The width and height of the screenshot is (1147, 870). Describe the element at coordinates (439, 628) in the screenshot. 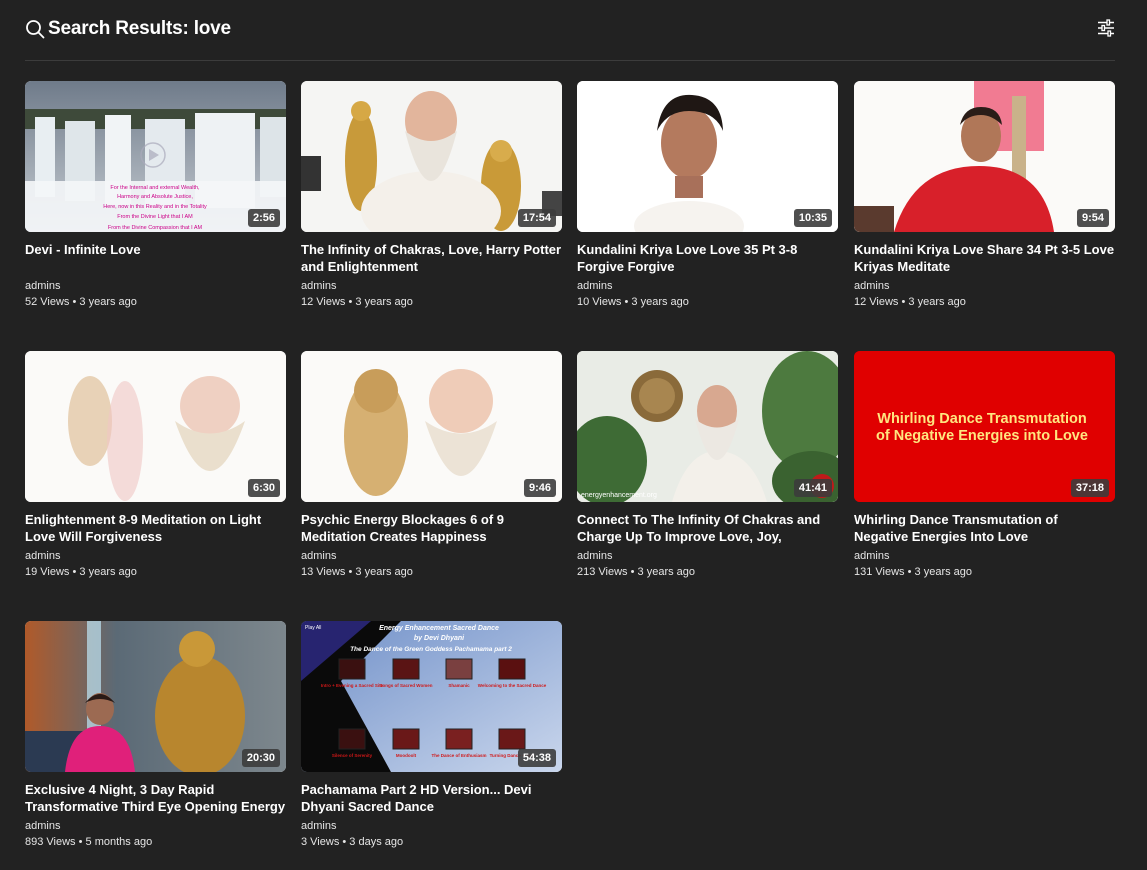

I see `svg-text:Energy Enhancement Sacred Danc: Energy Enhancement Sacred Dance` at that location.